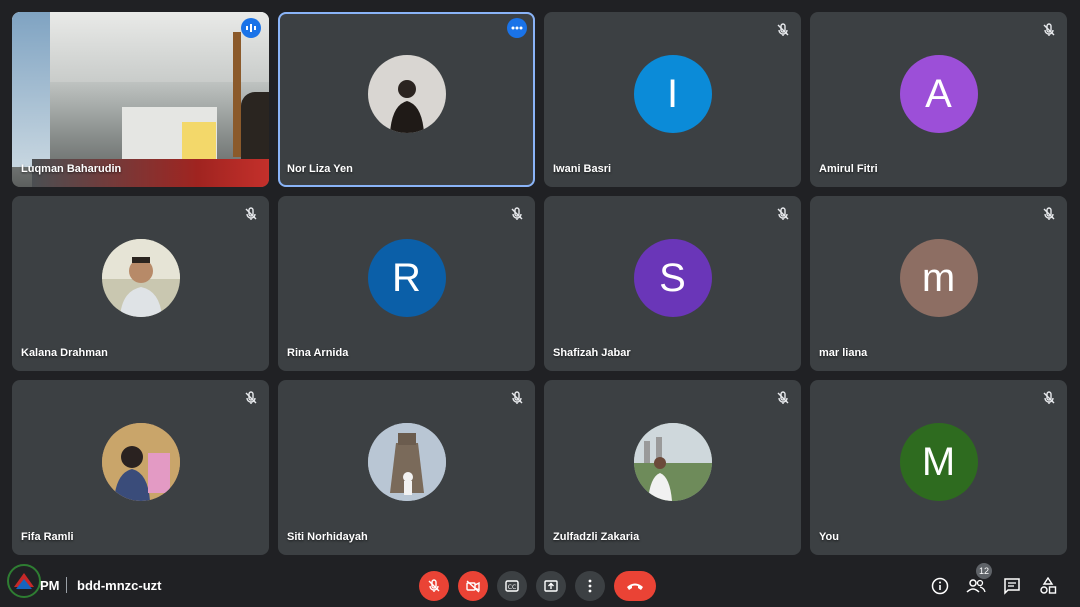  I want to click on participant-tile-iwani: I Iwani Basri, so click(672, 99).